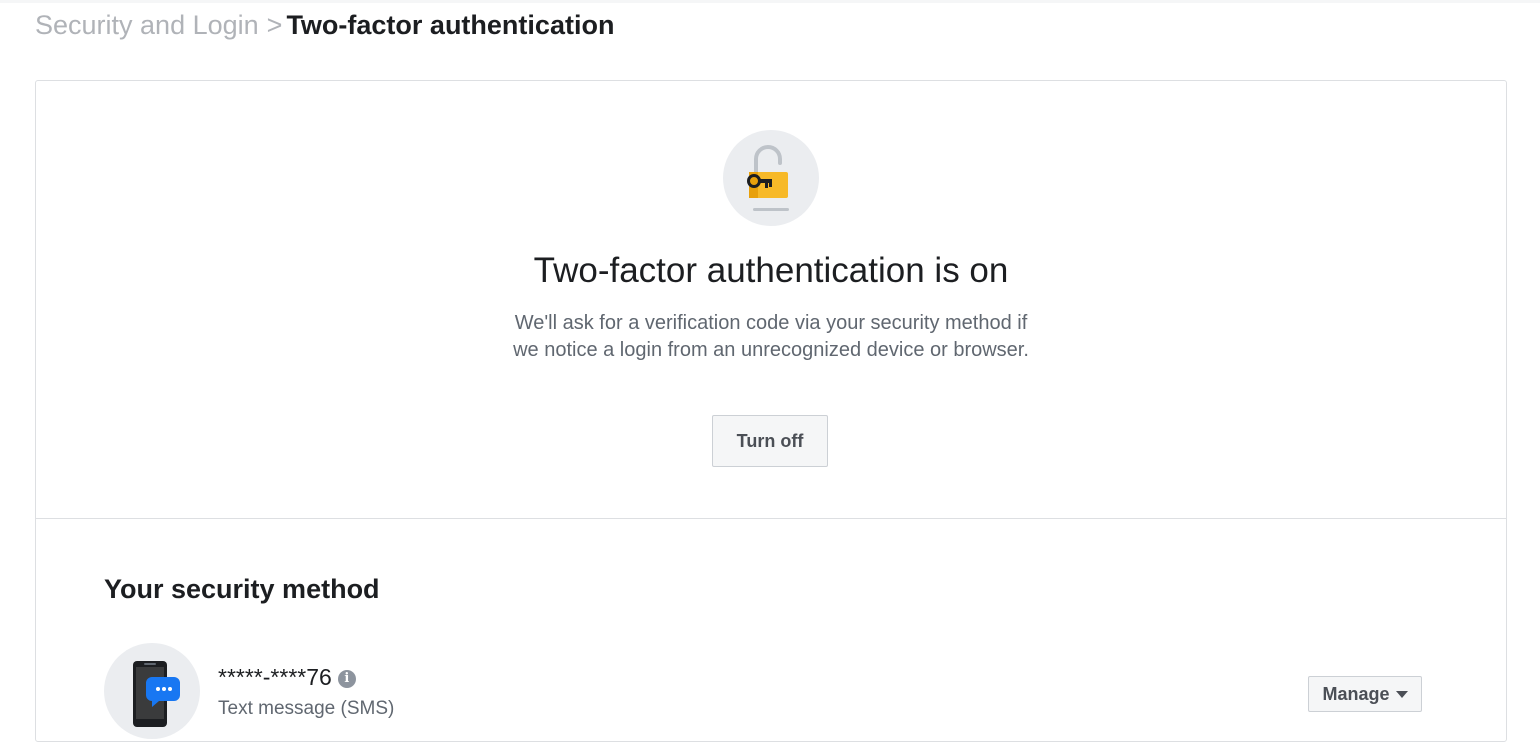  What do you see at coordinates (346, 679) in the screenshot?
I see `info-icon: i` at bounding box center [346, 679].